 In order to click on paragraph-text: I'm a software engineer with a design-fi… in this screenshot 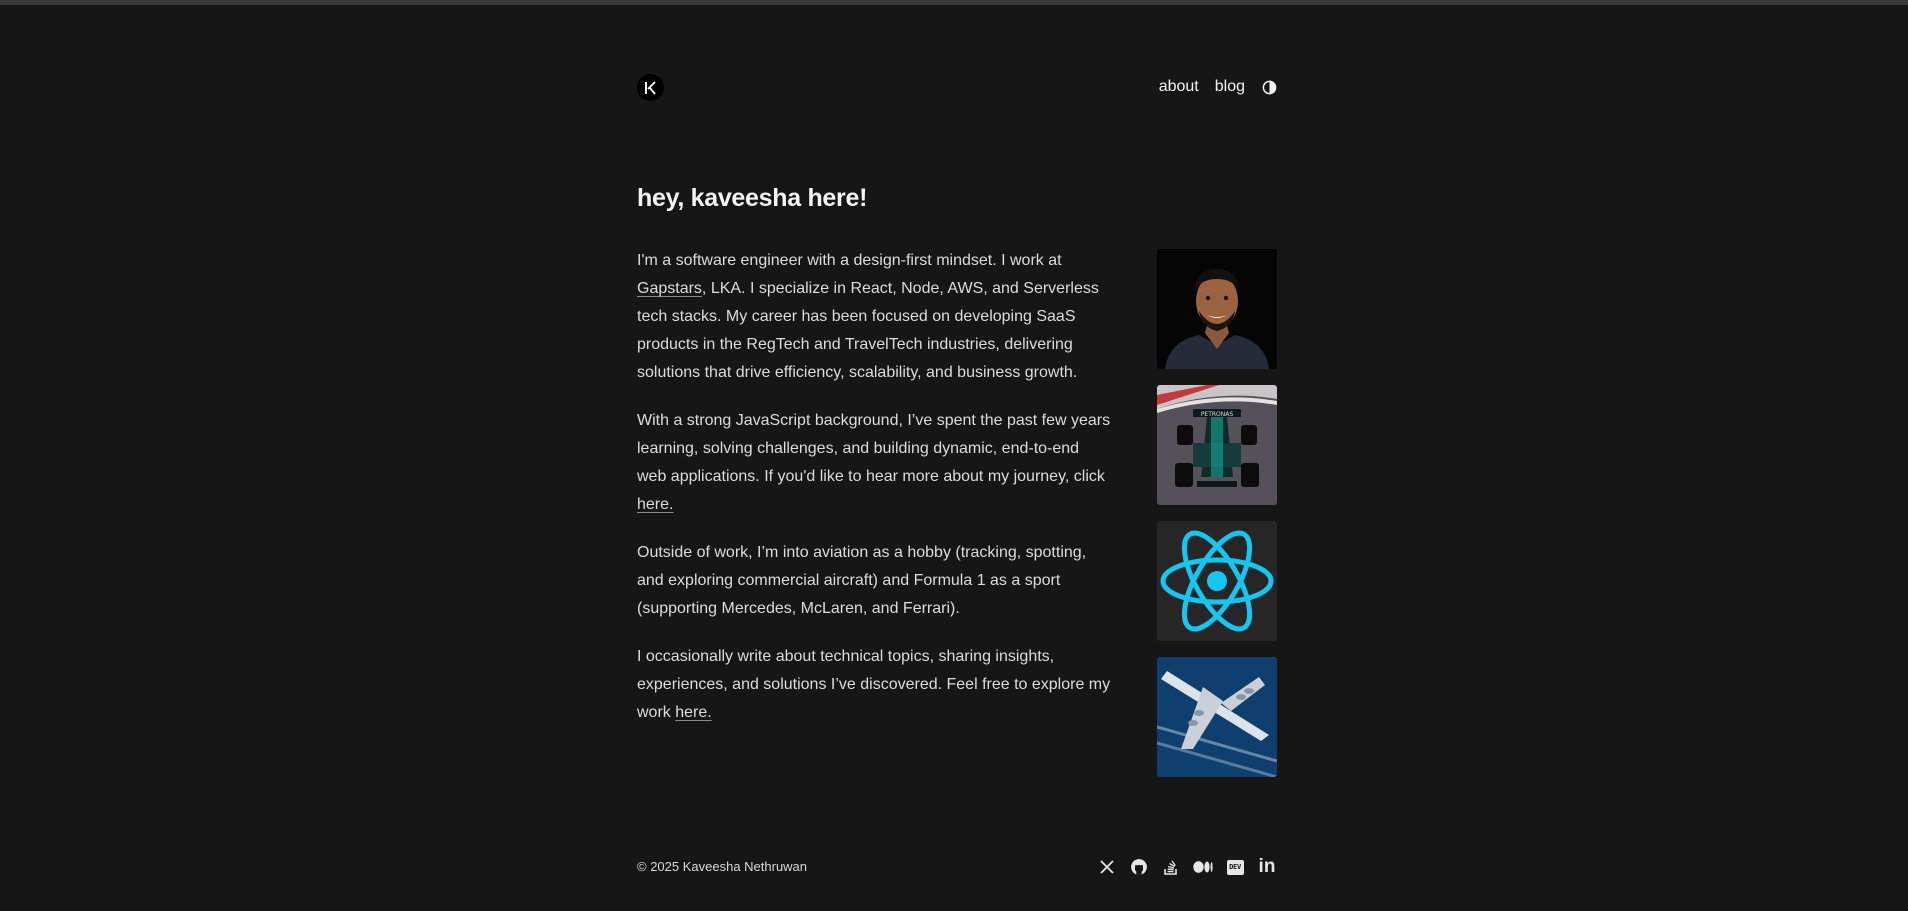, I will do `click(849, 260)`.